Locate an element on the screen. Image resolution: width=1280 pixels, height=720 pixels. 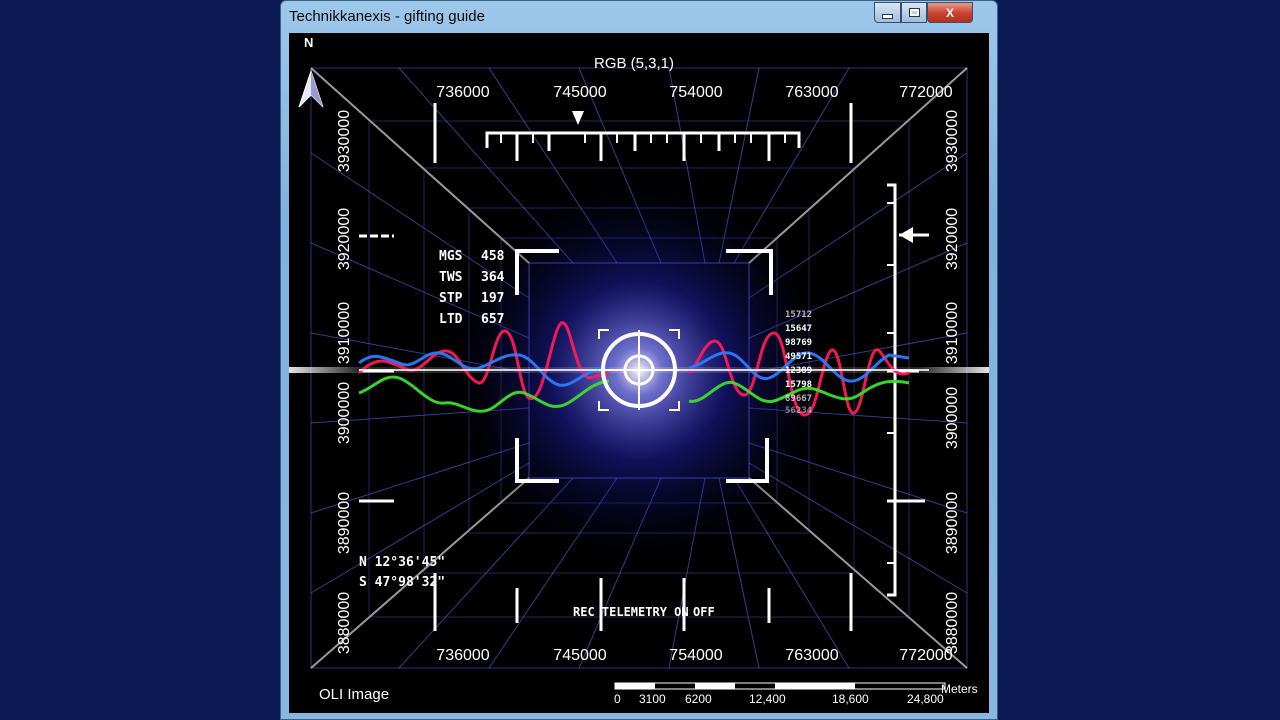
telemetry-off: OFF is located at coordinates (704, 612).